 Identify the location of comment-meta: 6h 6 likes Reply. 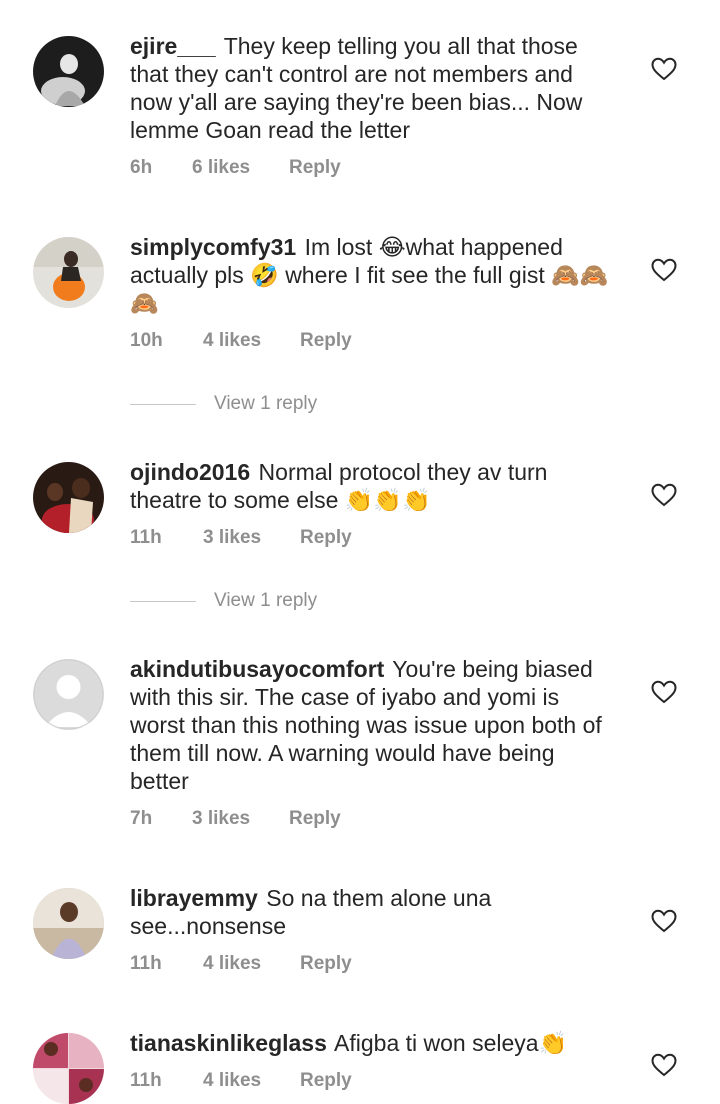
(235, 168).